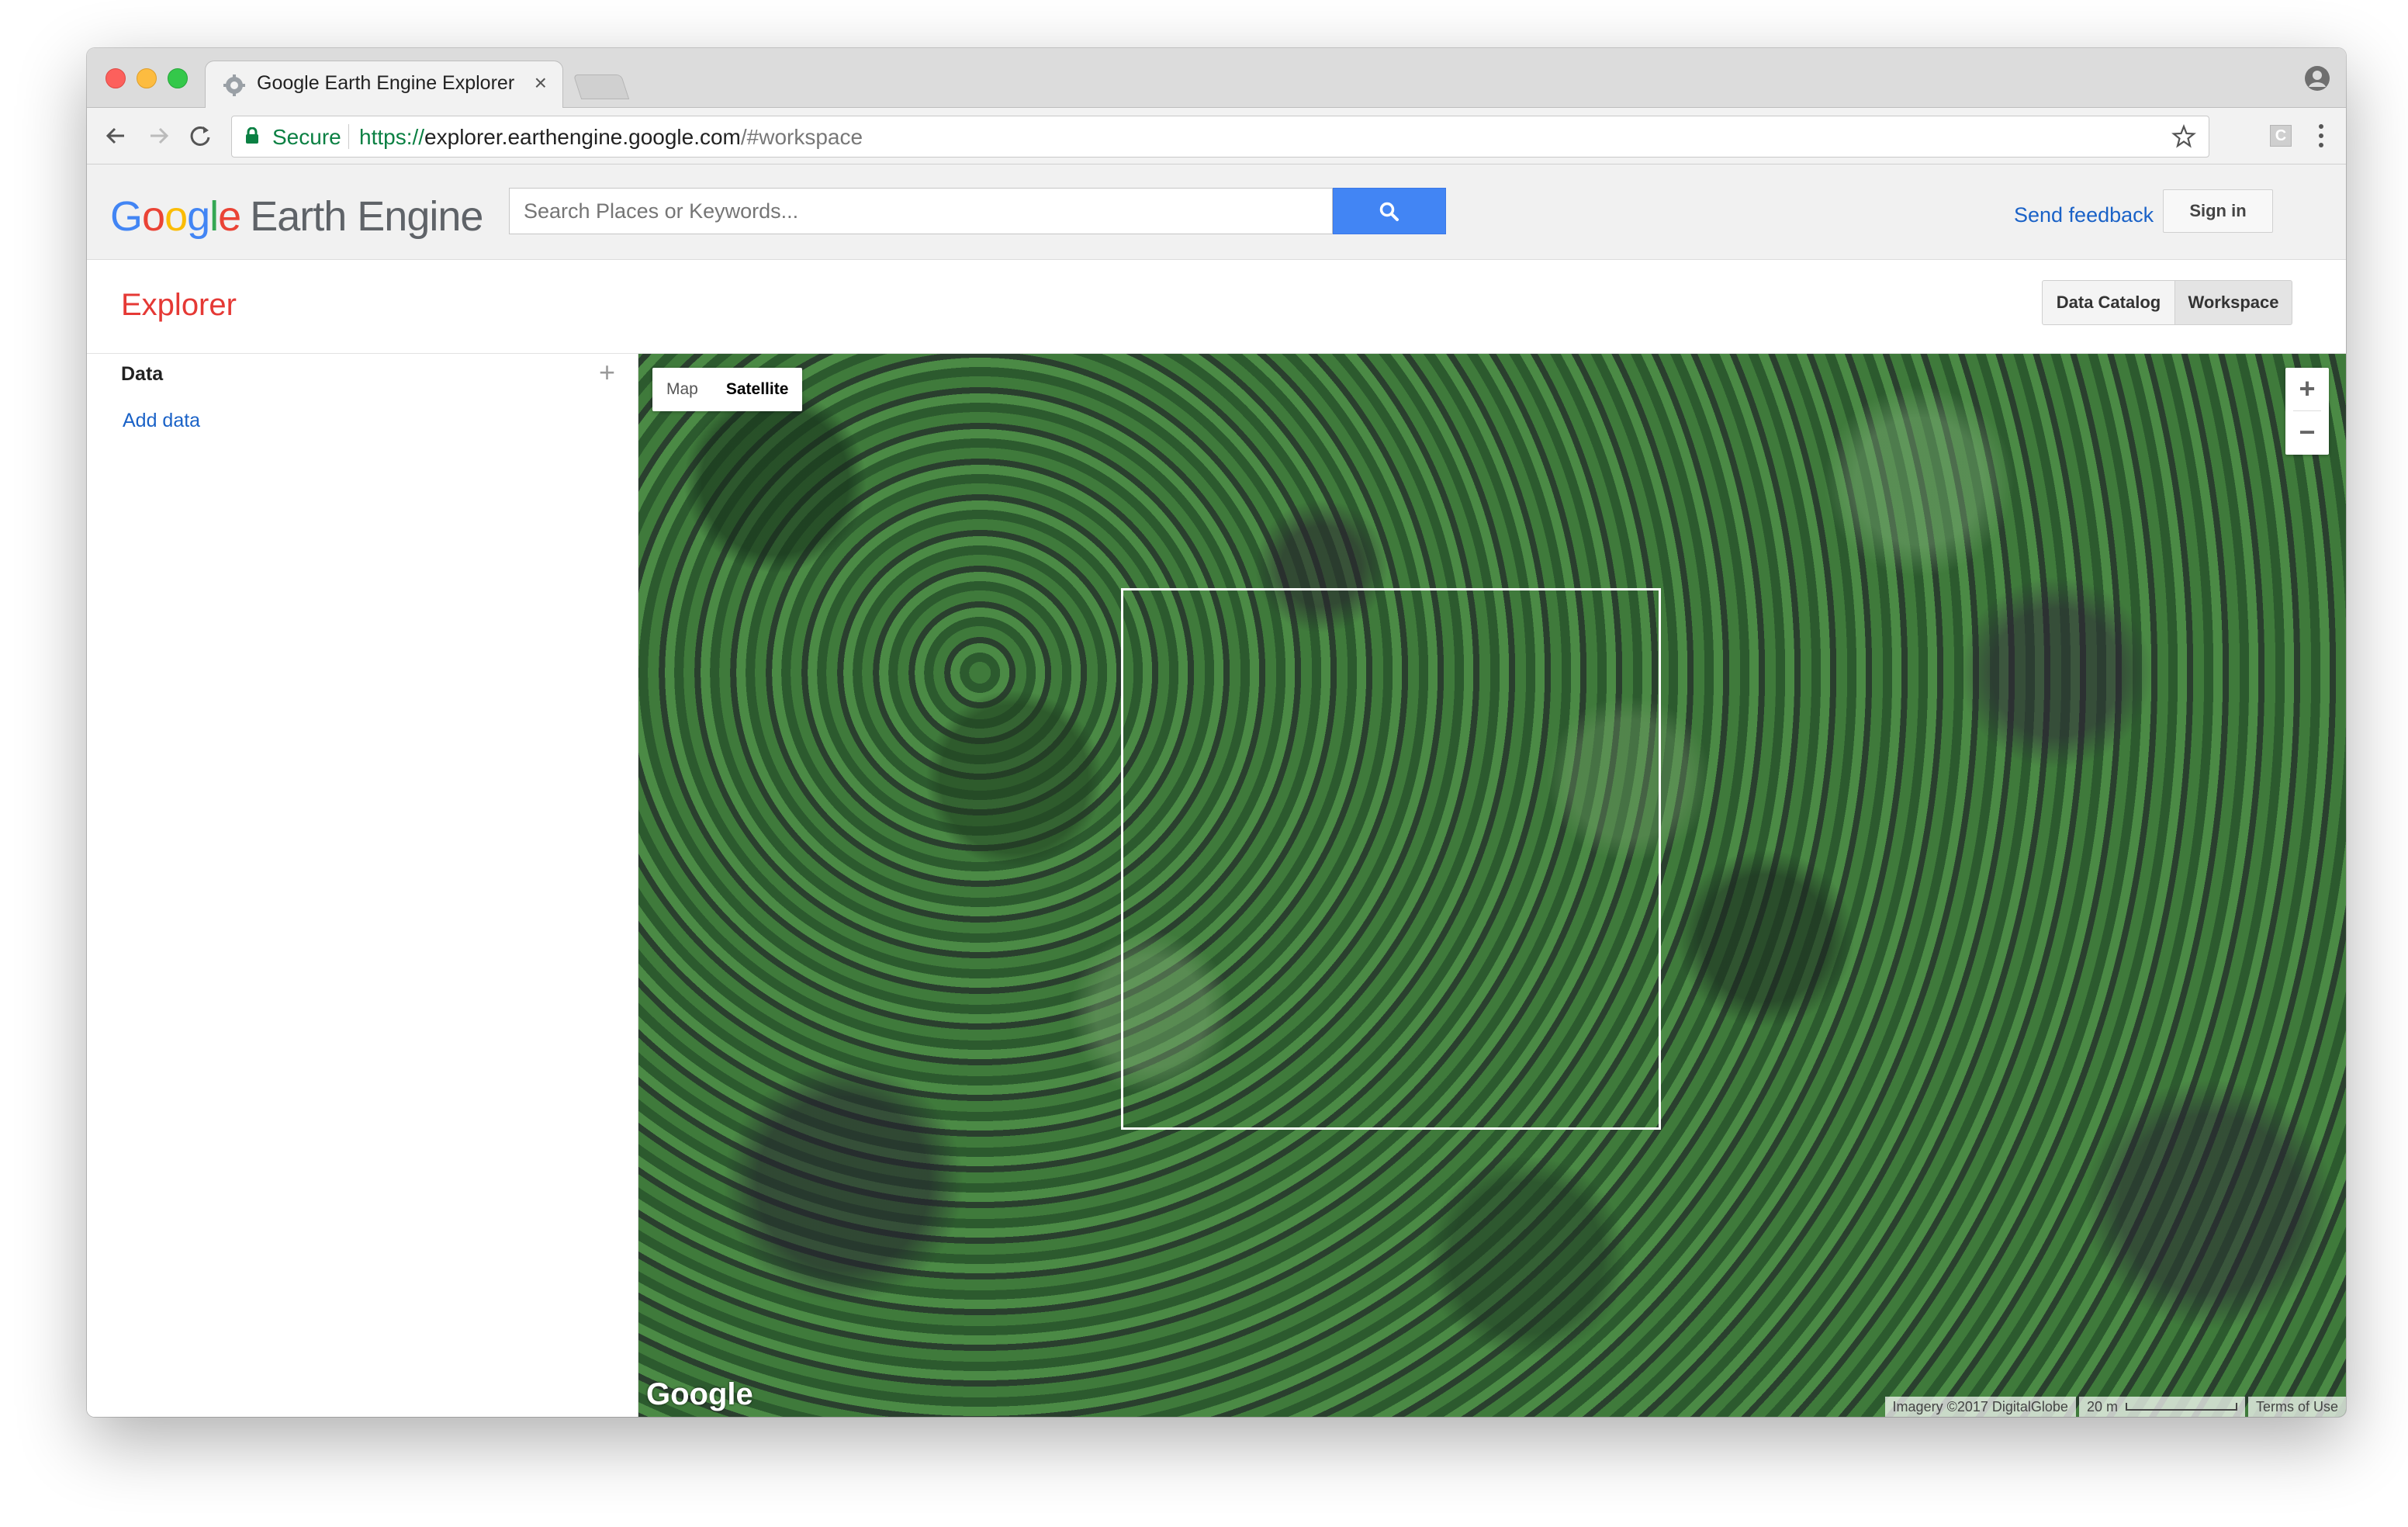 This screenshot has width=2408, height=1527. What do you see at coordinates (1391, 859) in the screenshot?
I see `region-of-interest-rectangle` at bounding box center [1391, 859].